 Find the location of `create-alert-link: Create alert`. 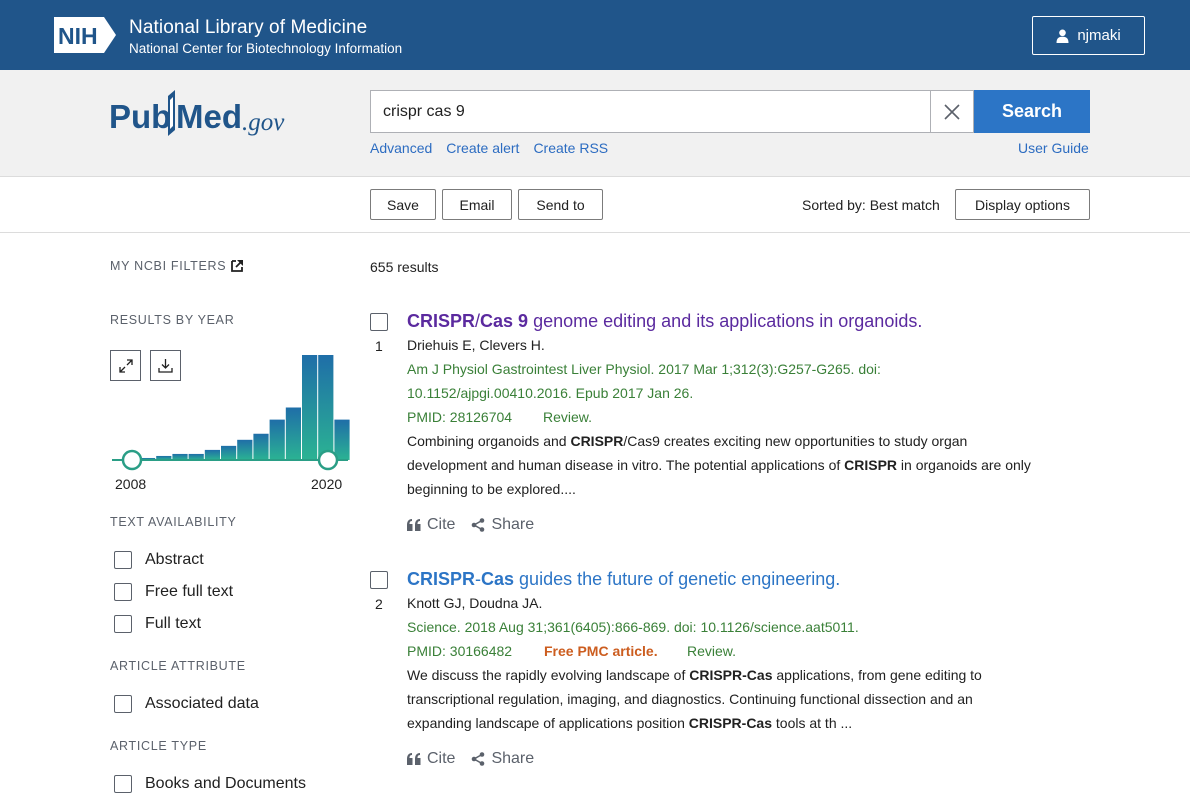

create-alert-link: Create alert is located at coordinates (482, 148).